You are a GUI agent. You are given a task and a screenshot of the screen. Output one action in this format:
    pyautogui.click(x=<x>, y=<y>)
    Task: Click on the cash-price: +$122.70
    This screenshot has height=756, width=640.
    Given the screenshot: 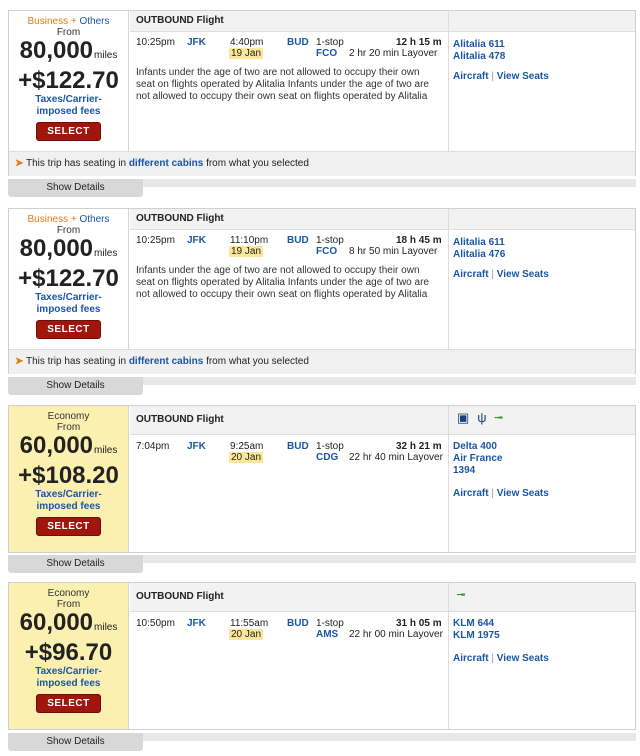 What is the action you would take?
    pyautogui.click(x=68, y=278)
    